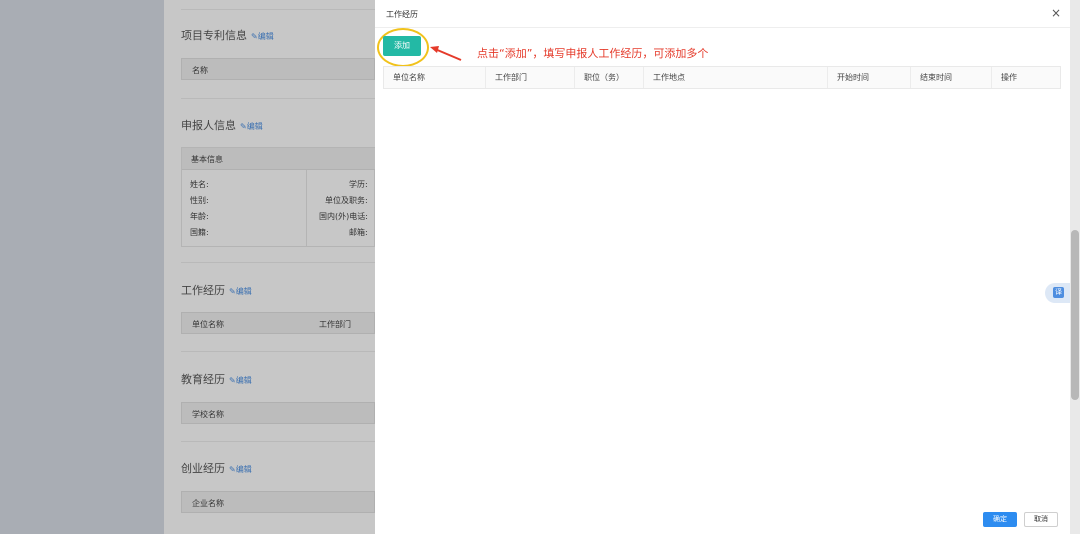  I want to click on column-header: 名称, so click(200, 70).